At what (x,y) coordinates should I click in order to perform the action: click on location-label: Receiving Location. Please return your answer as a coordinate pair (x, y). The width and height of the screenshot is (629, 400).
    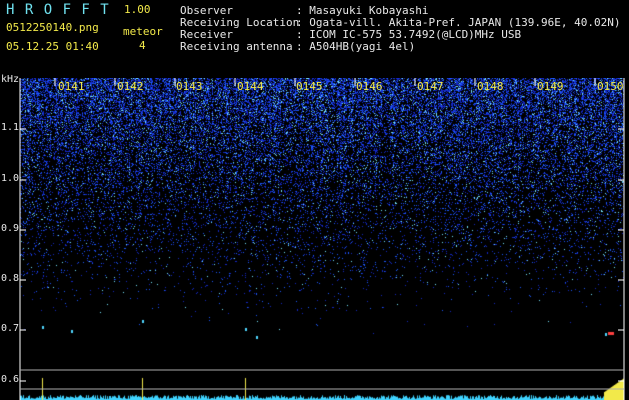
    Looking at the image, I should click on (240, 22).